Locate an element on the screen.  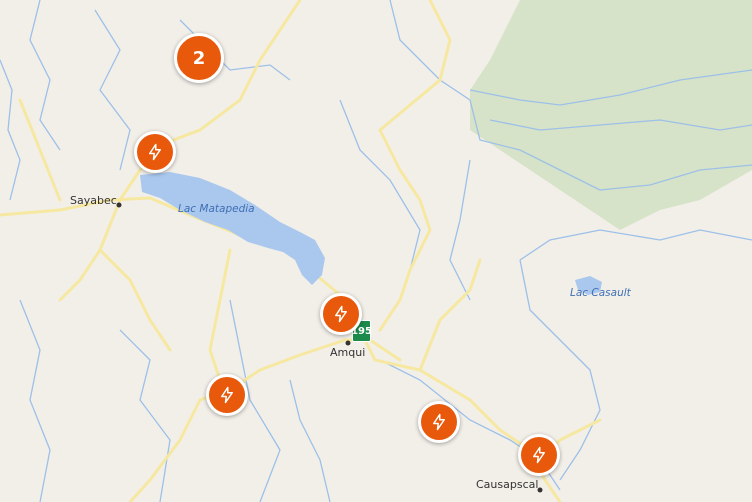
place-label-amqui: Amqui is located at coordinates (348, 352).